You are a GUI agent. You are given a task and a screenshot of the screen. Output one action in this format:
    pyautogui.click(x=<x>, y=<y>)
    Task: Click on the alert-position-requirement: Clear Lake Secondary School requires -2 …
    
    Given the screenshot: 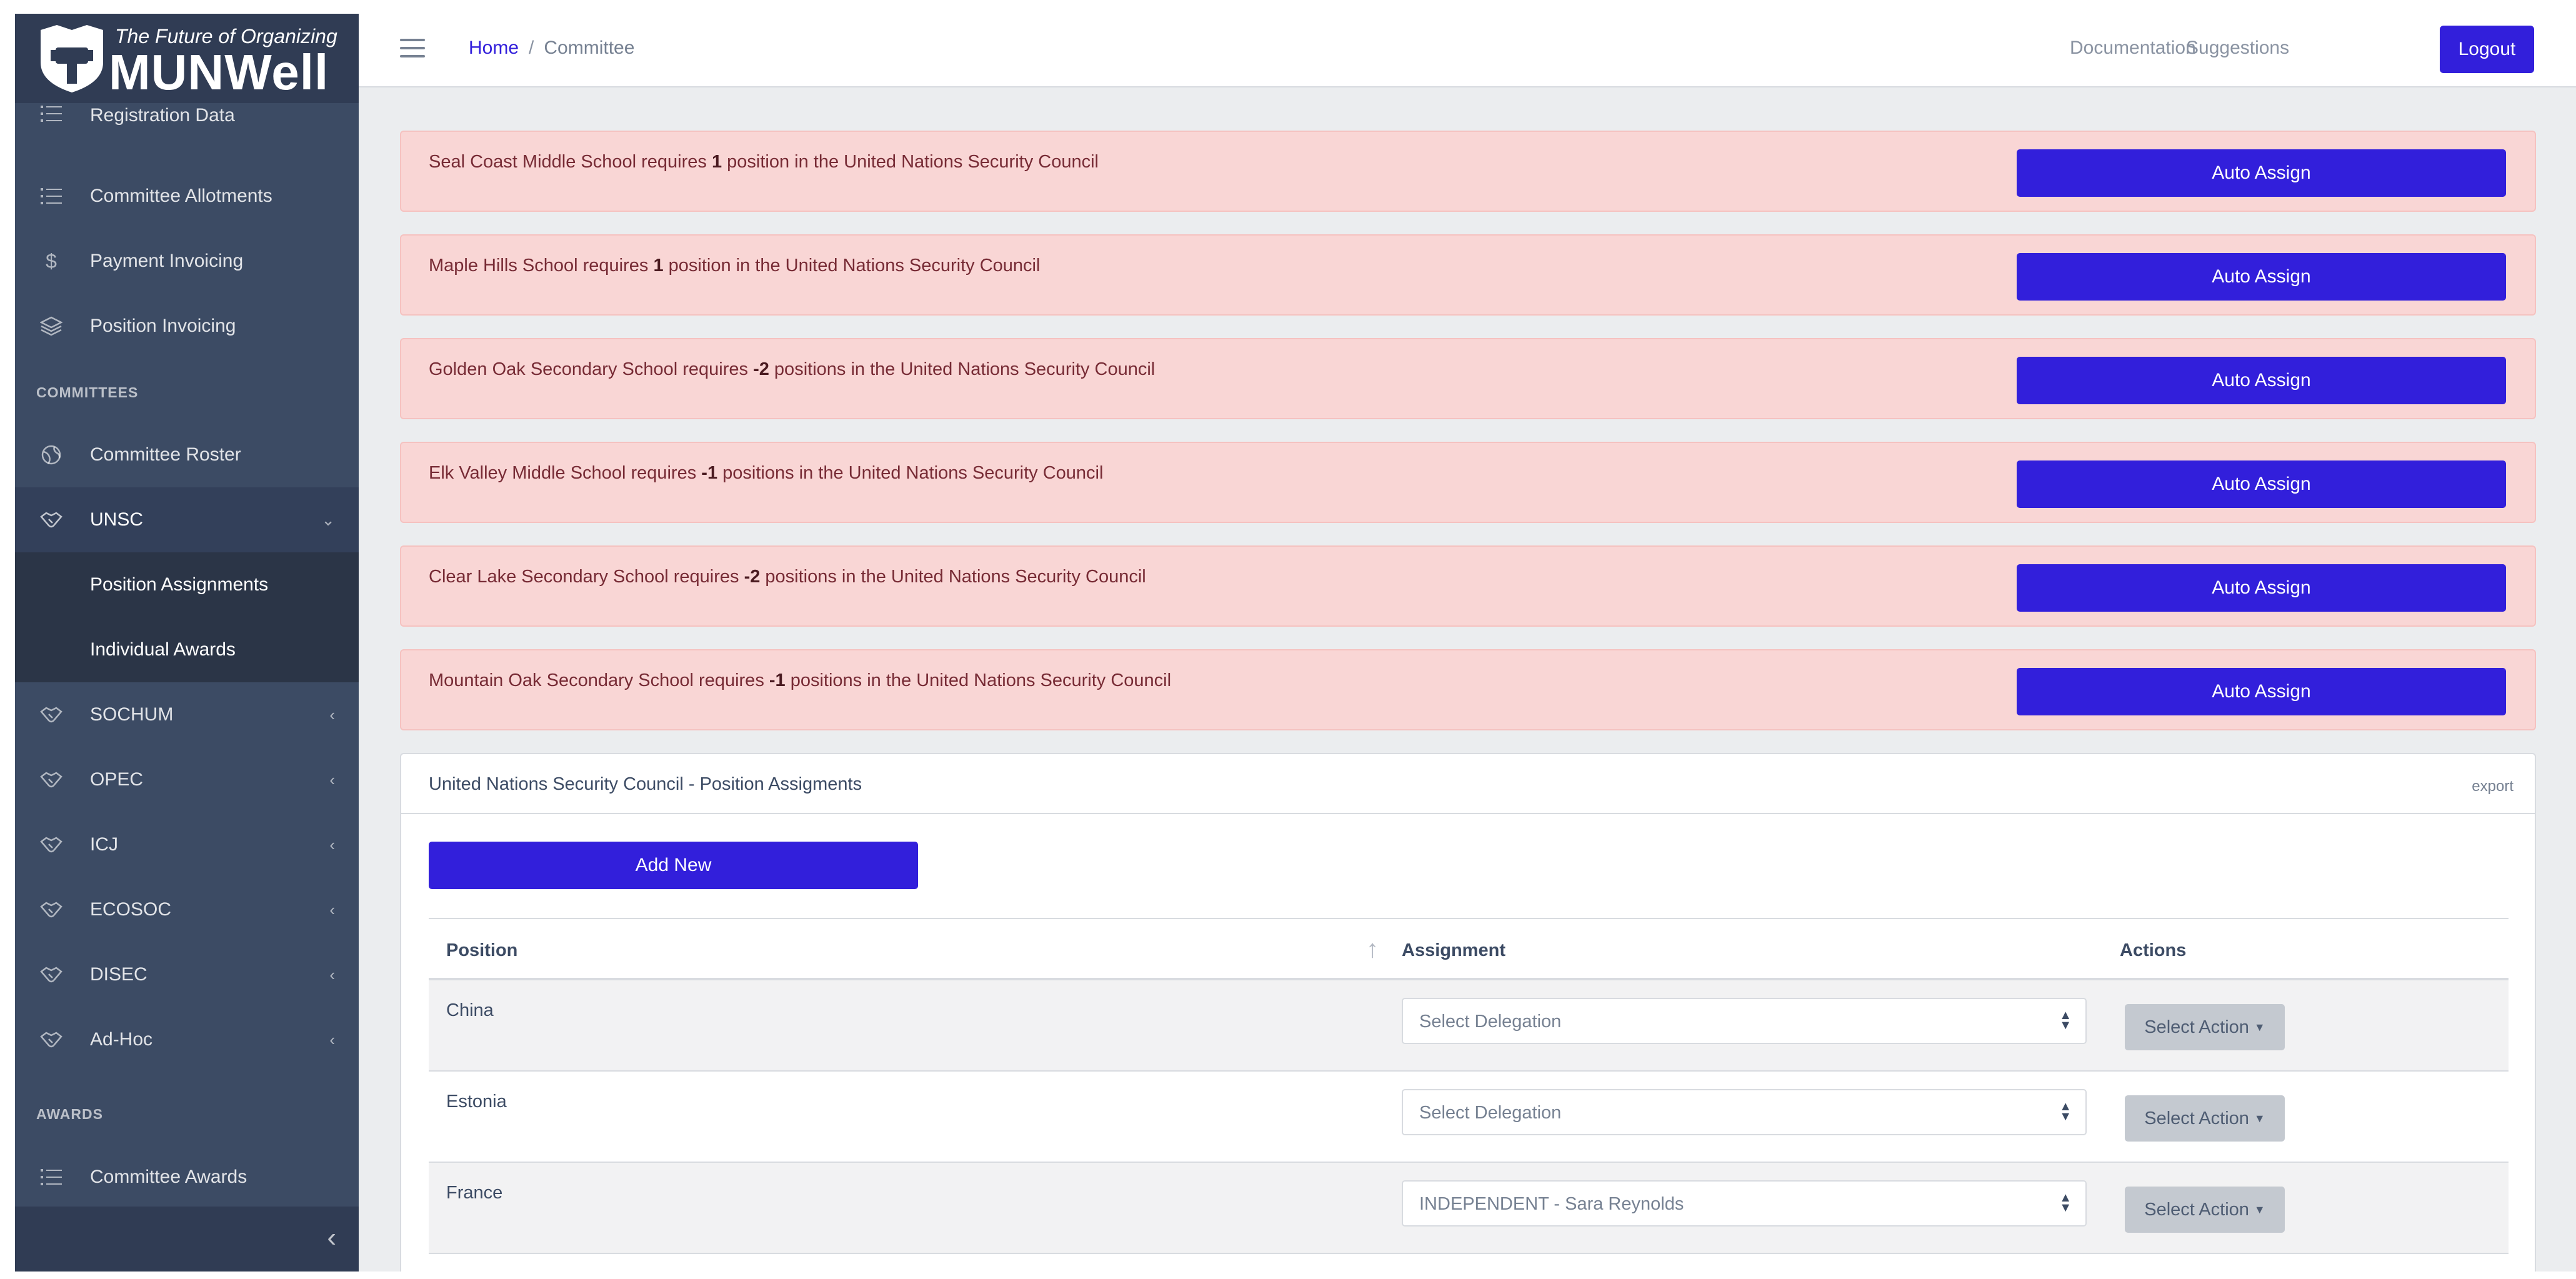 What is the action you would take?
    pyautogui.click(x=1468, y=586)
    